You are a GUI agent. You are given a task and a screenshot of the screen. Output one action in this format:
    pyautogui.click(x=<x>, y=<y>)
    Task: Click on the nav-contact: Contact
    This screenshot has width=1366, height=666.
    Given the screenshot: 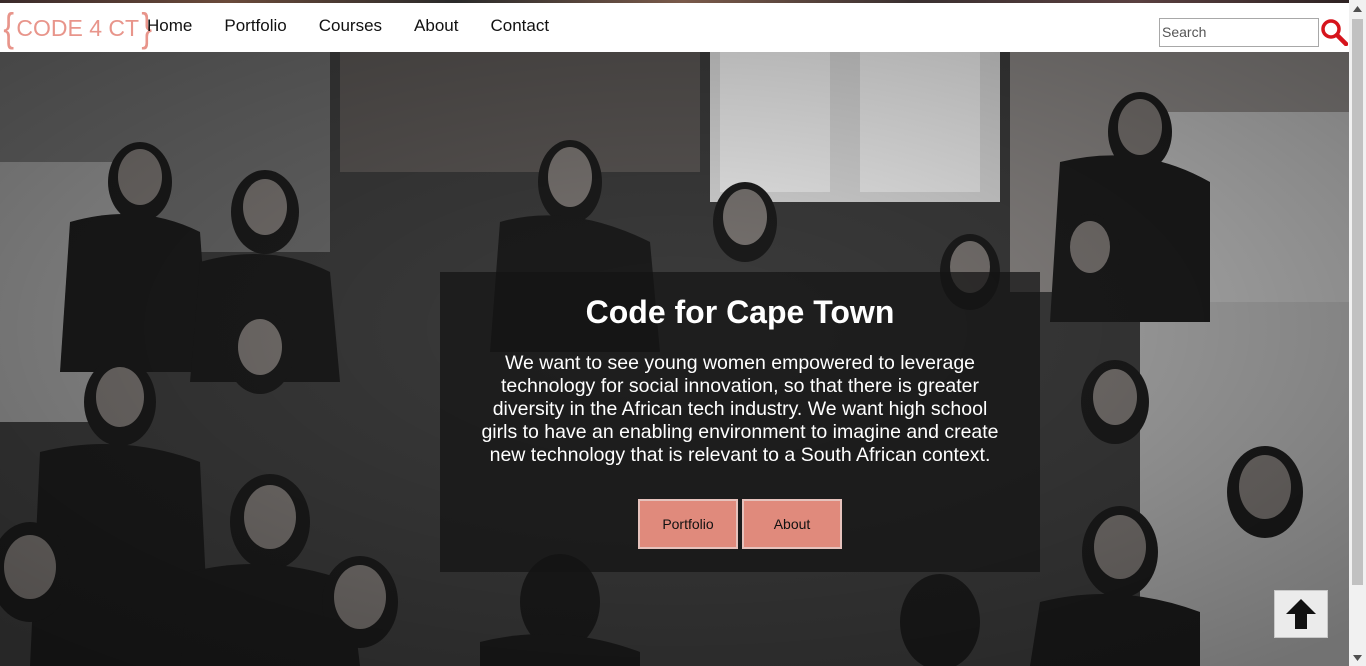 What is the action you would take?
    pyautogui.click(x=519, y=26)
    